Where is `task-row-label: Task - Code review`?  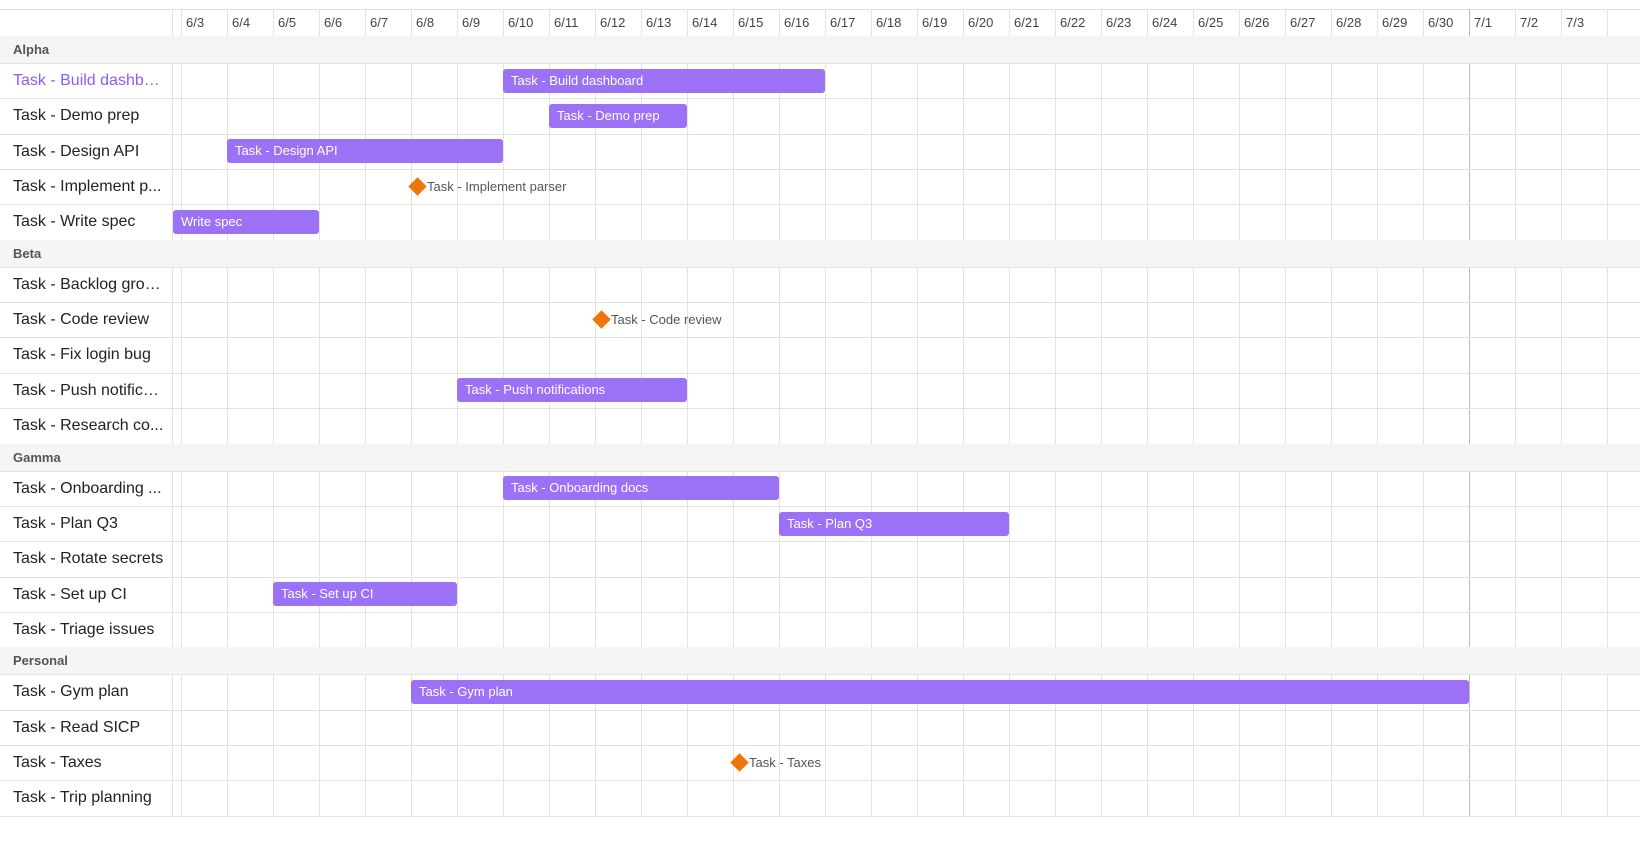 task-row-label: Task - Code review is located at coordinates (89, 319).